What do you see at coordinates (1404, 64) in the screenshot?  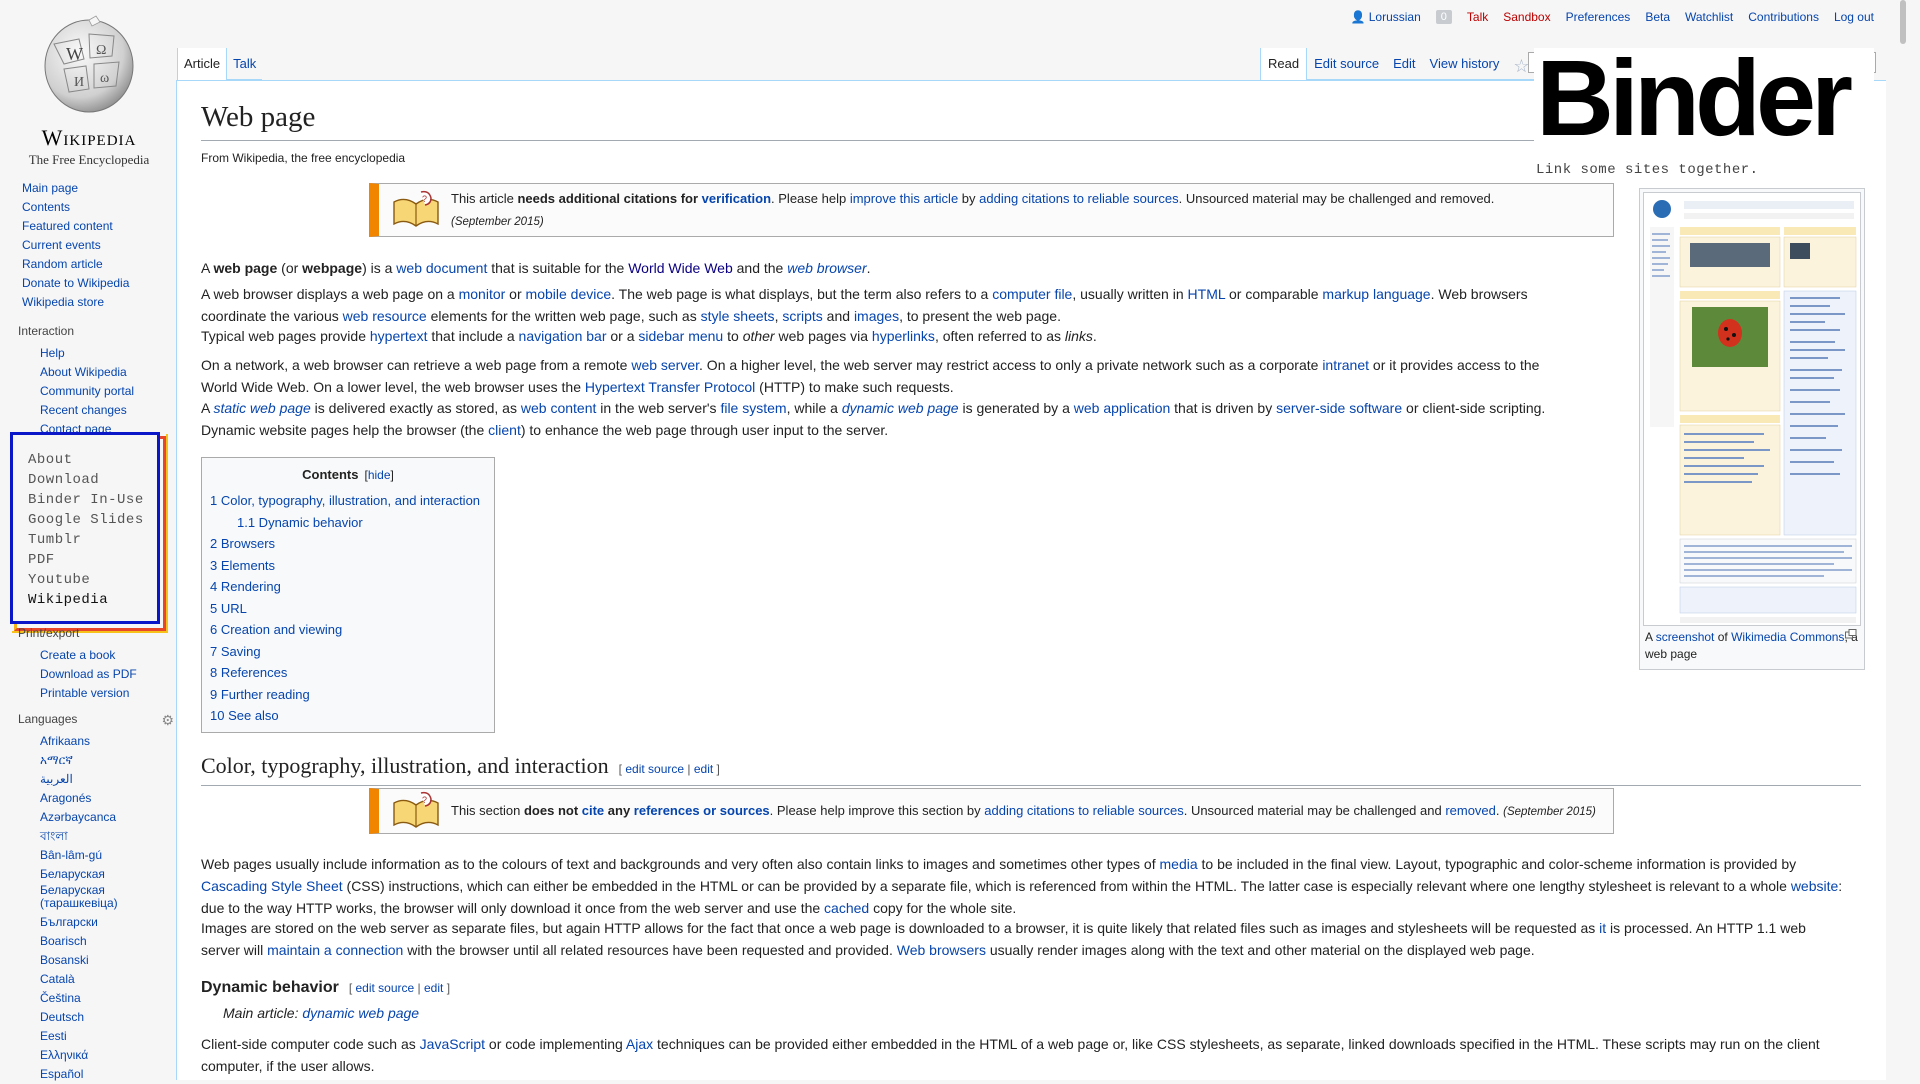 I see `tab-edit: Edit` at bounding box center [1404, 64].